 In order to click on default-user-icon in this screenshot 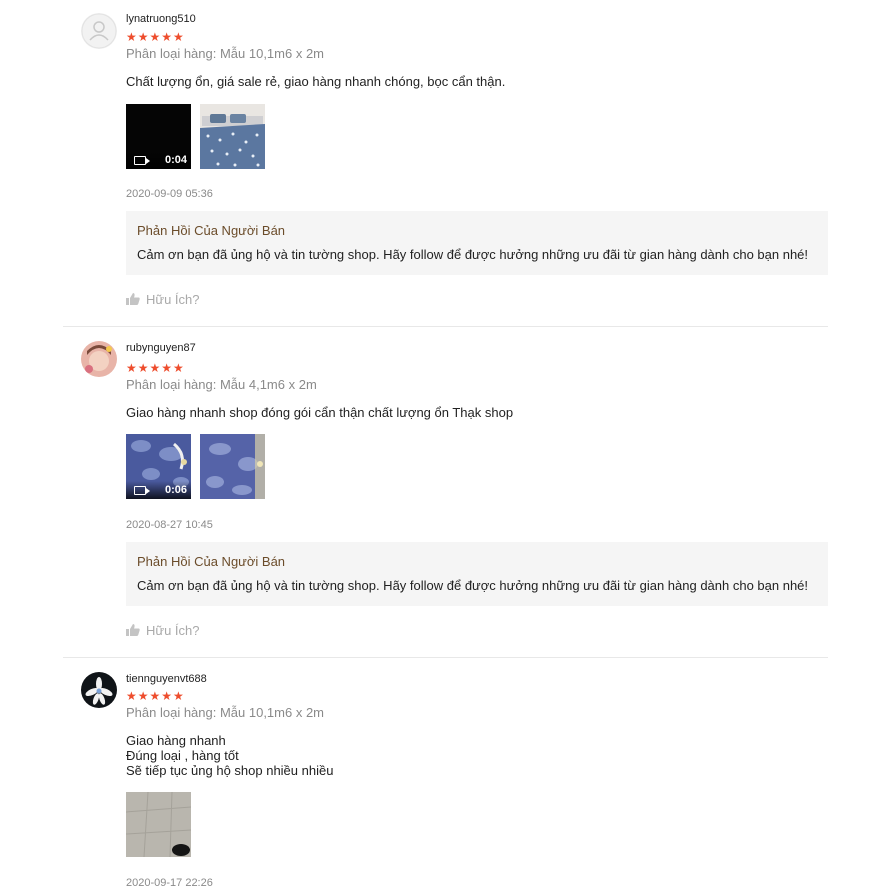, I will do `click(99, 31)`.